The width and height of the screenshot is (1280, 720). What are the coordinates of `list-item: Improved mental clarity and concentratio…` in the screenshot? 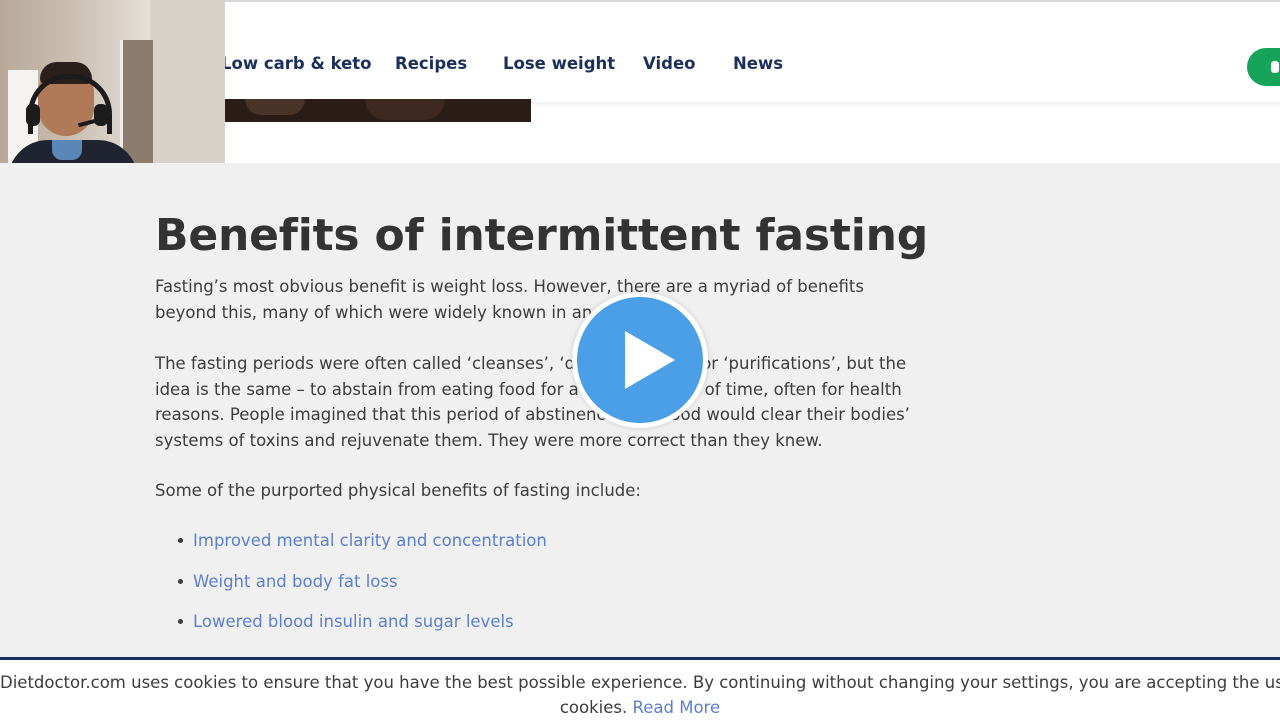 It's located at (351, 548).